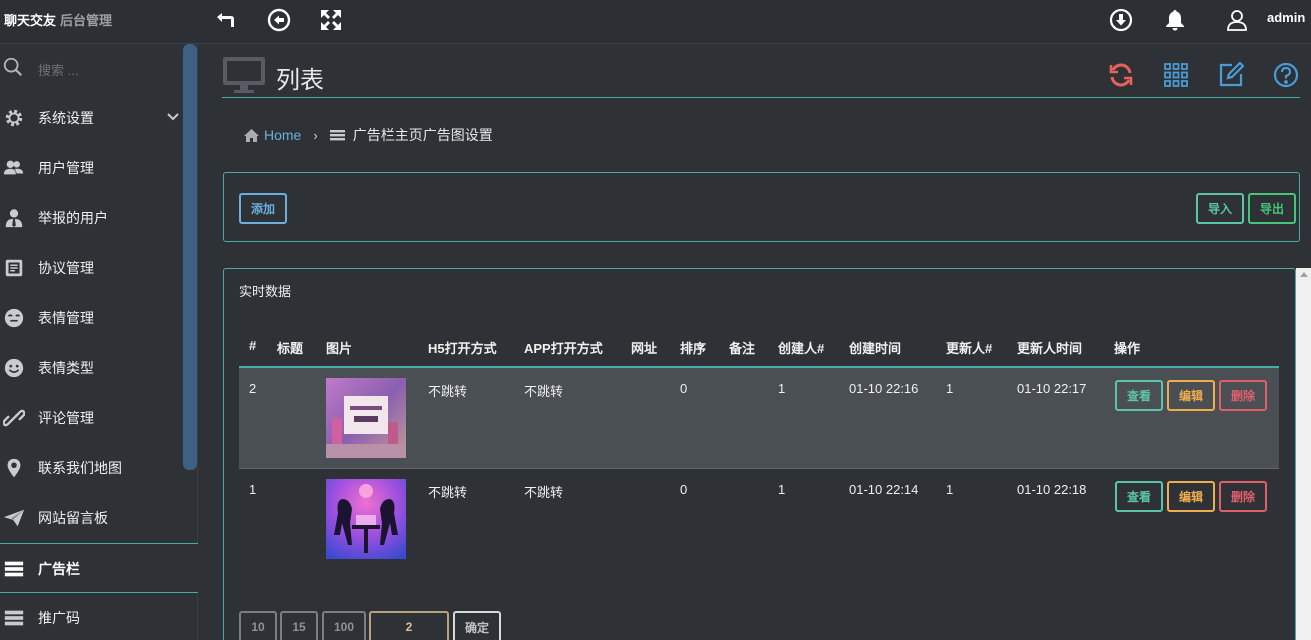 The image size is (1311, 640). What do you see at coordinates (66, 268) in the screenshot?
I see `sidebar-item-label: 协议管理` at bounding box center [66, 268].